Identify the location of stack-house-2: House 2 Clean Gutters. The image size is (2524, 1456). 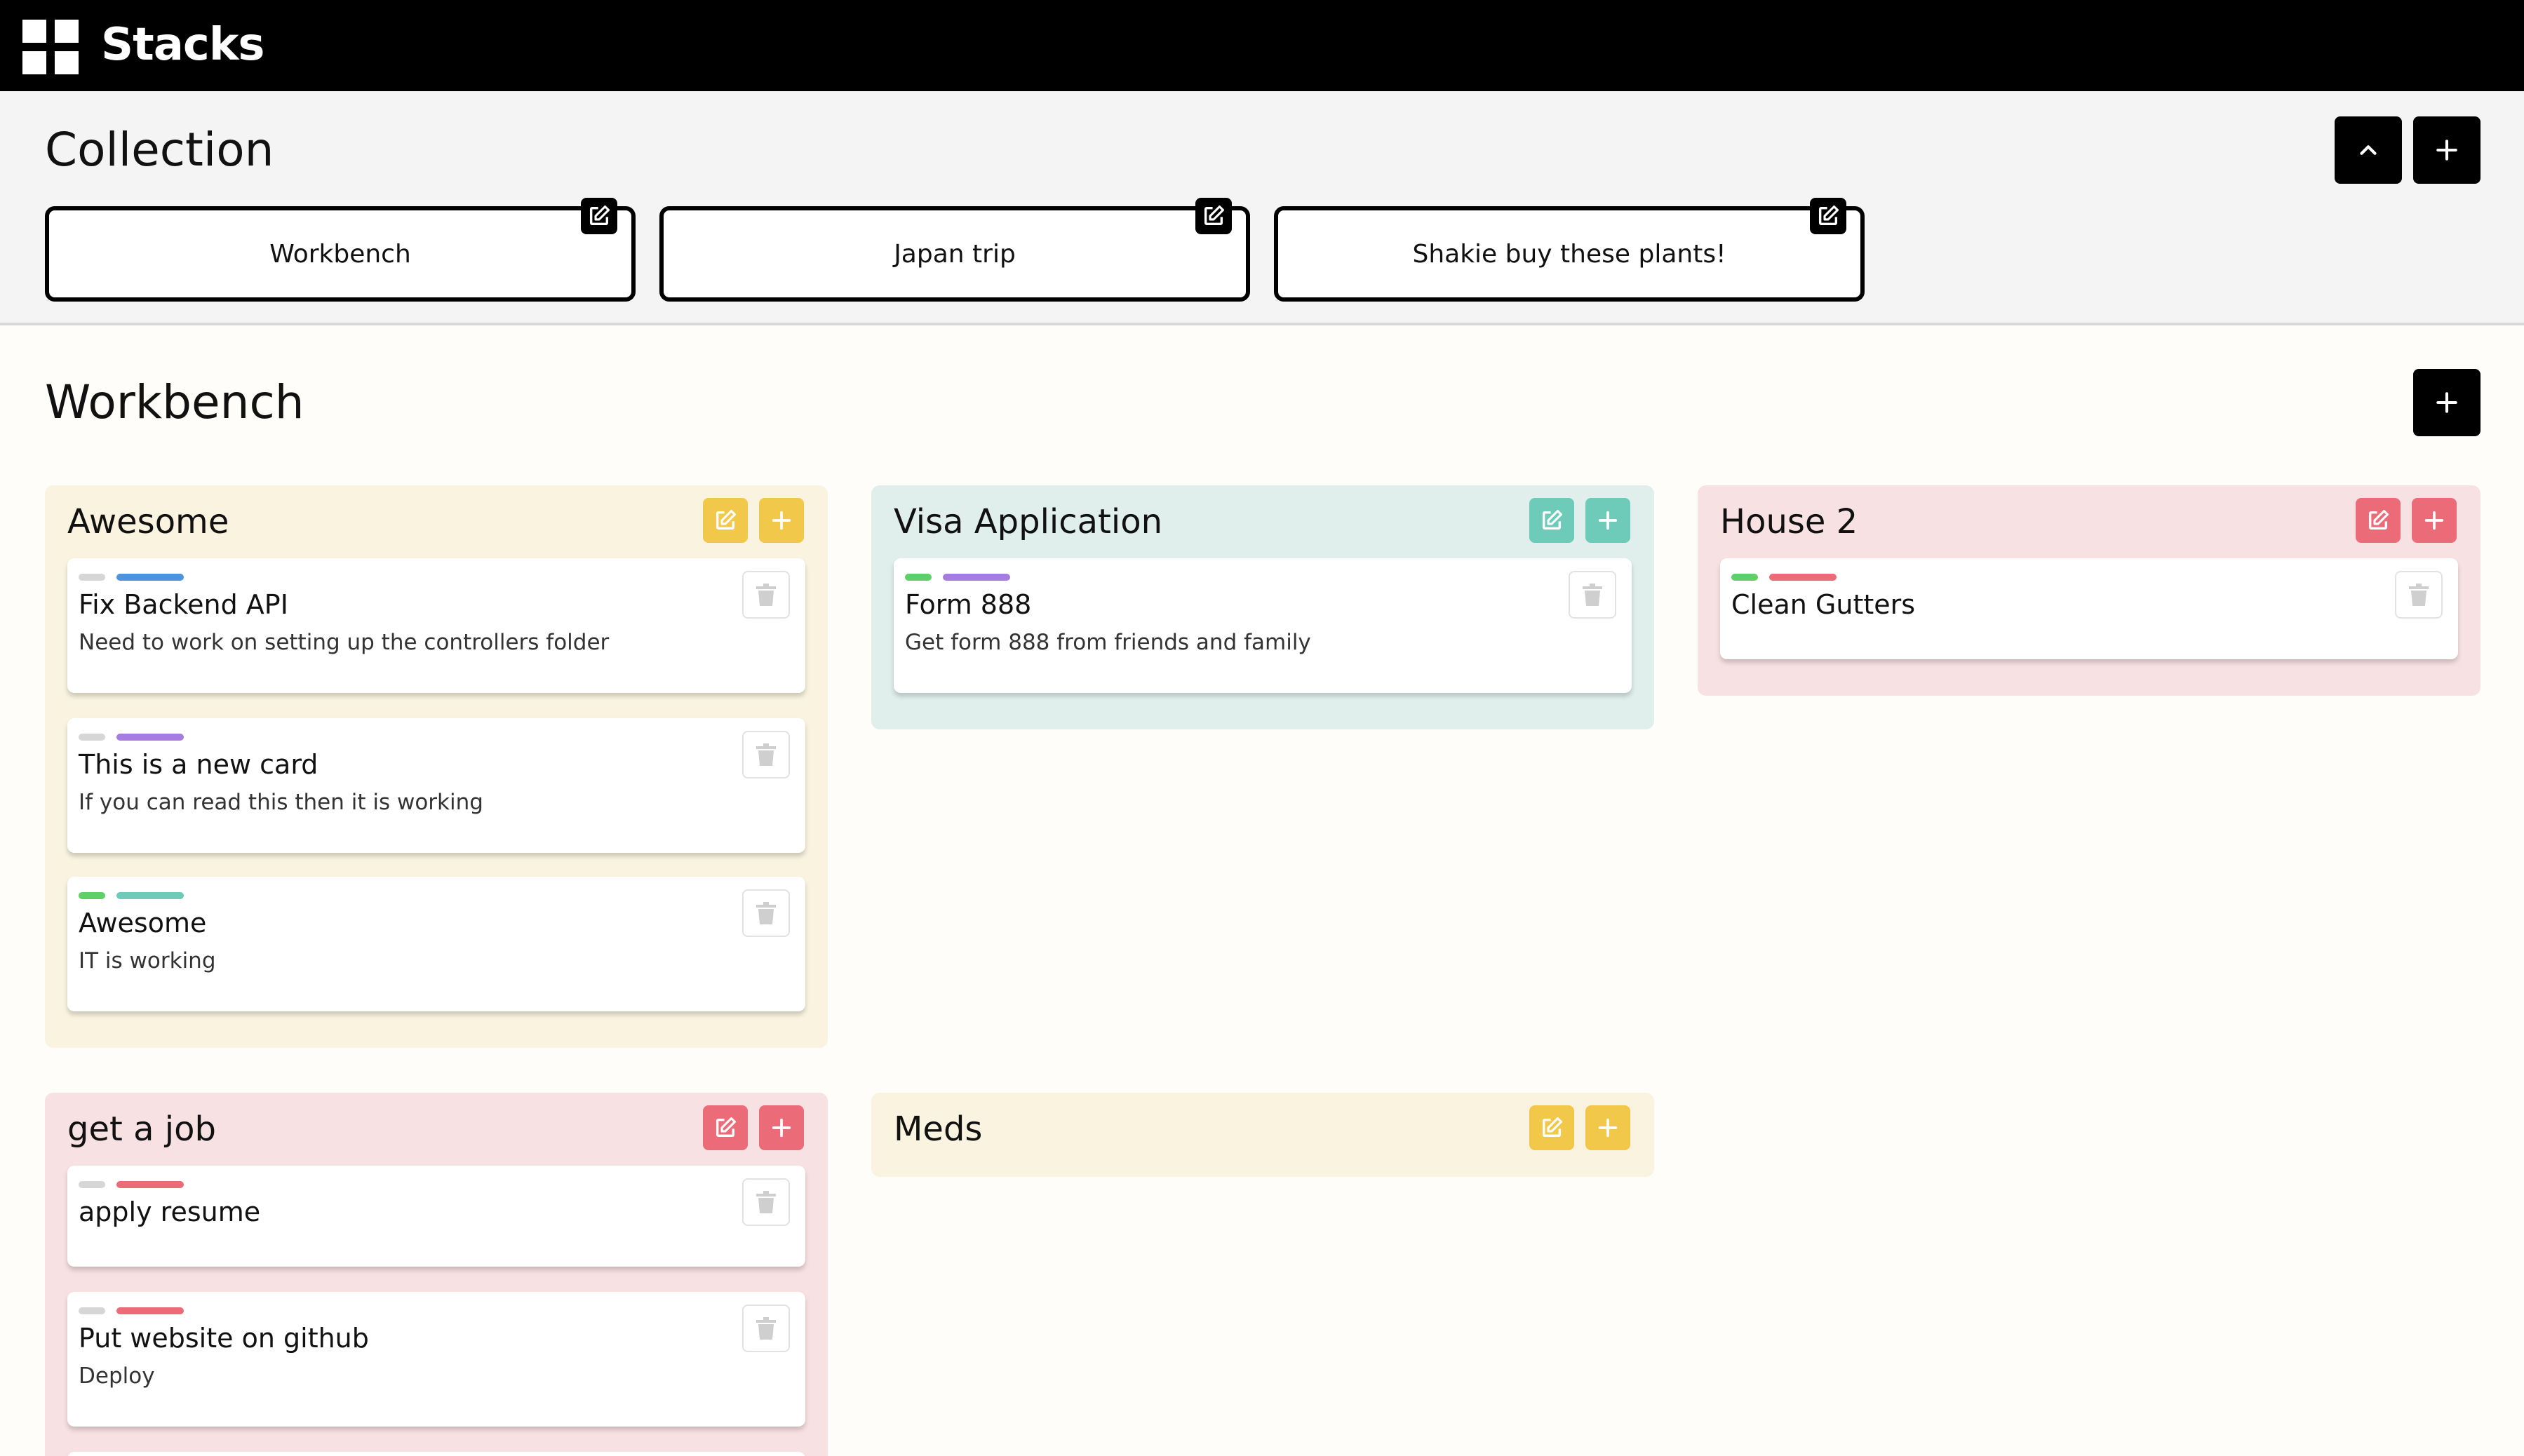
(2089, 590).